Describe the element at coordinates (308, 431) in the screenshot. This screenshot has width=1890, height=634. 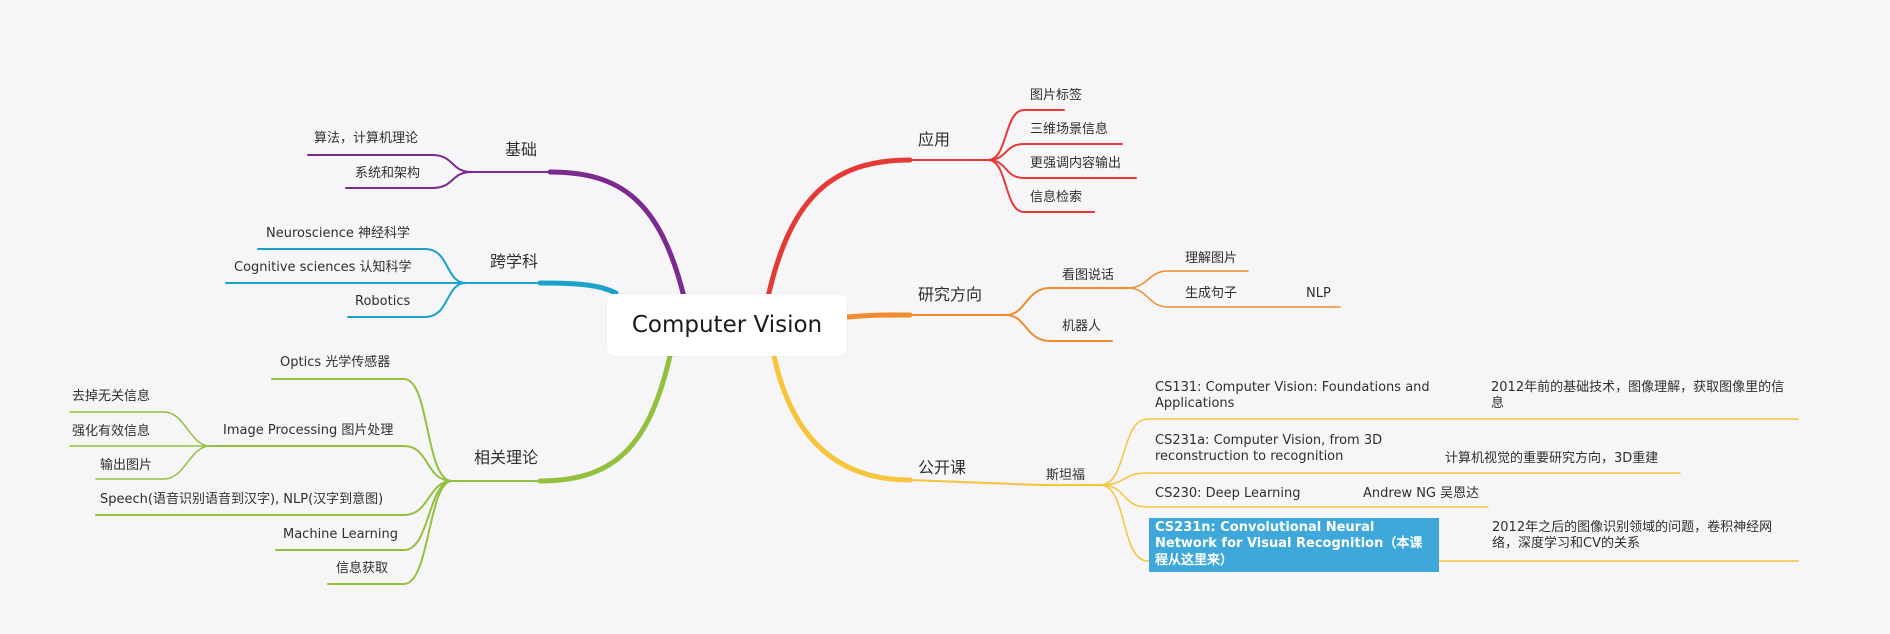
I see `theory-item-image-processing: Image Processing 图片处理` at that location.